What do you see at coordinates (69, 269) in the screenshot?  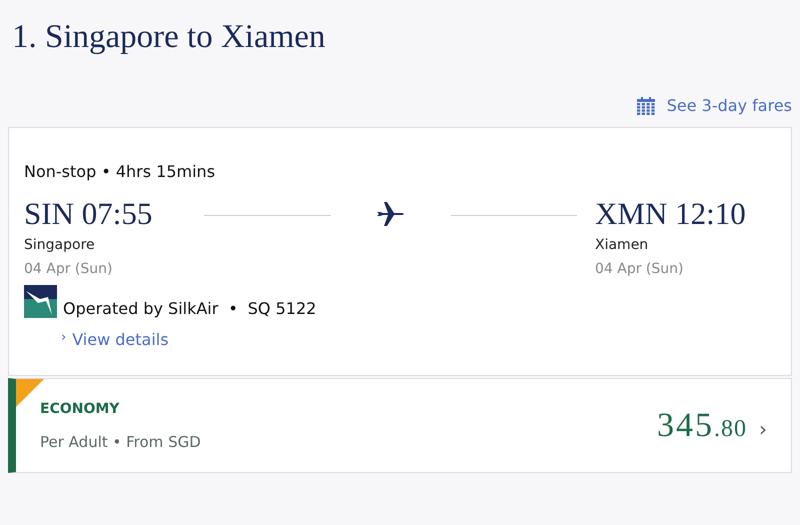 I see `departure-date: 04 Apr (Sun)` at bounding box center [69, 269].